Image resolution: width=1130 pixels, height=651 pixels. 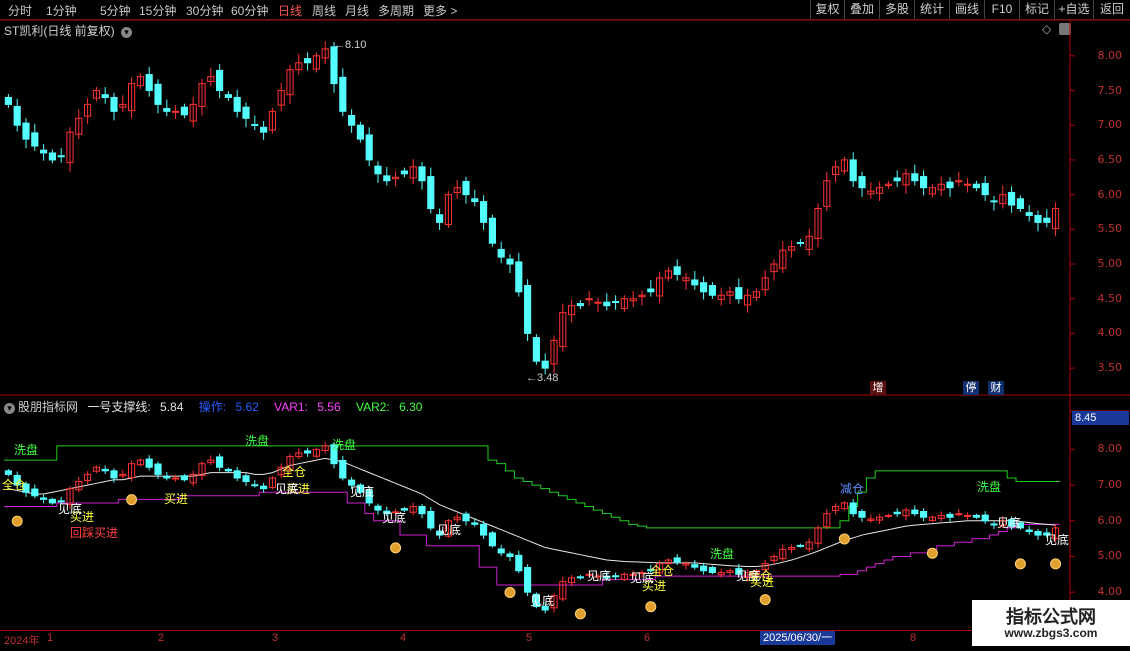 What do you see at coordinates (878, 388) in the screenshot?
I see `event-increase: 增` at bounding box center [878, 388].